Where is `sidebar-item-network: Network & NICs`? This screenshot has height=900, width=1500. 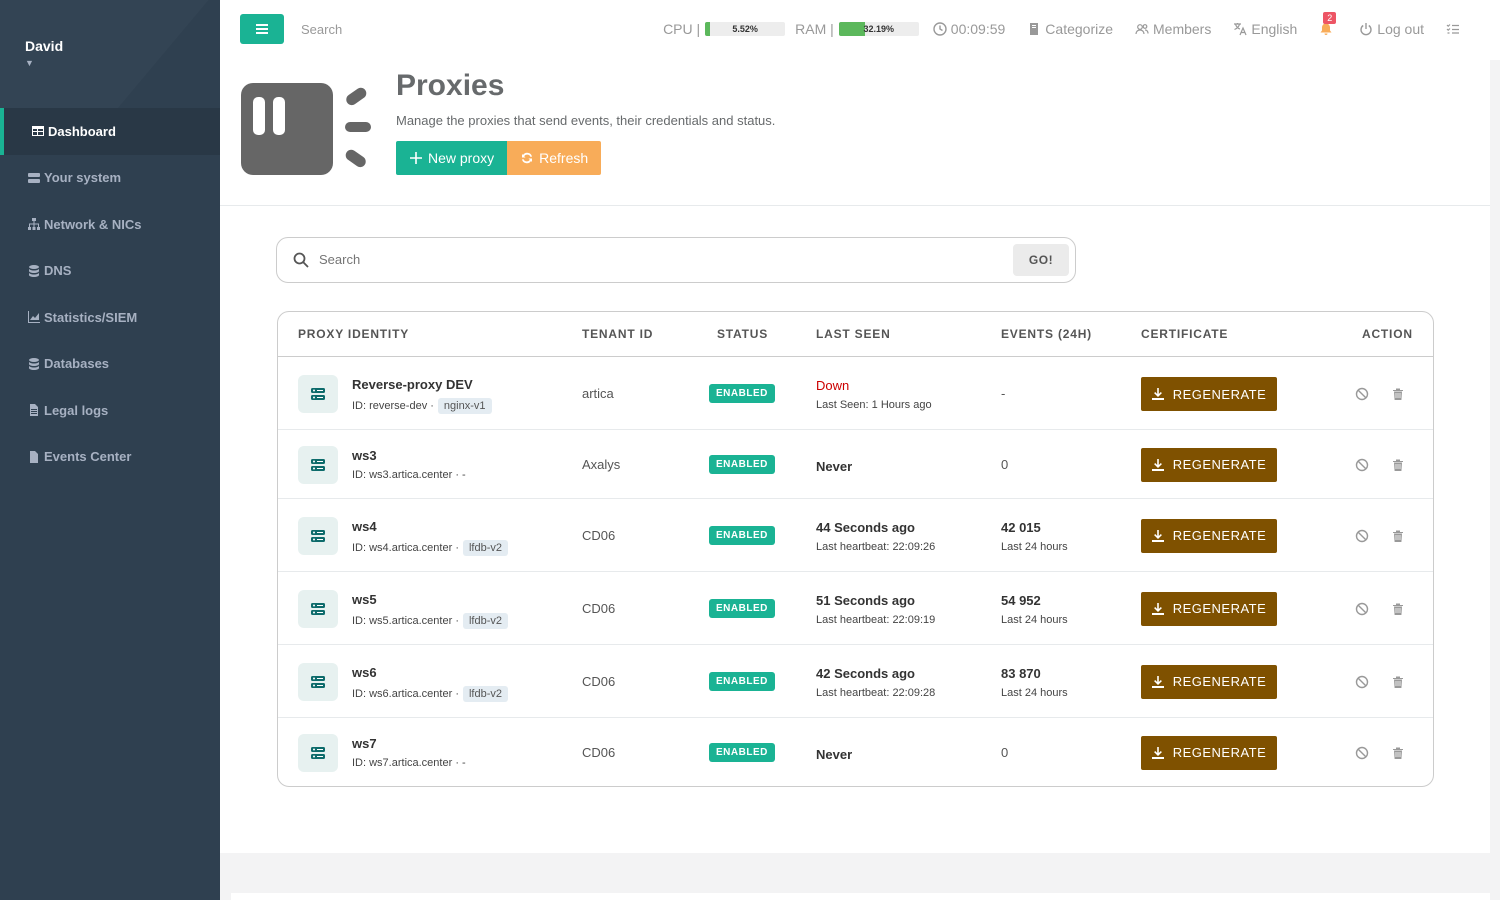
sidebar-item-network: Network & NICs is located at coordinates (110, 224).